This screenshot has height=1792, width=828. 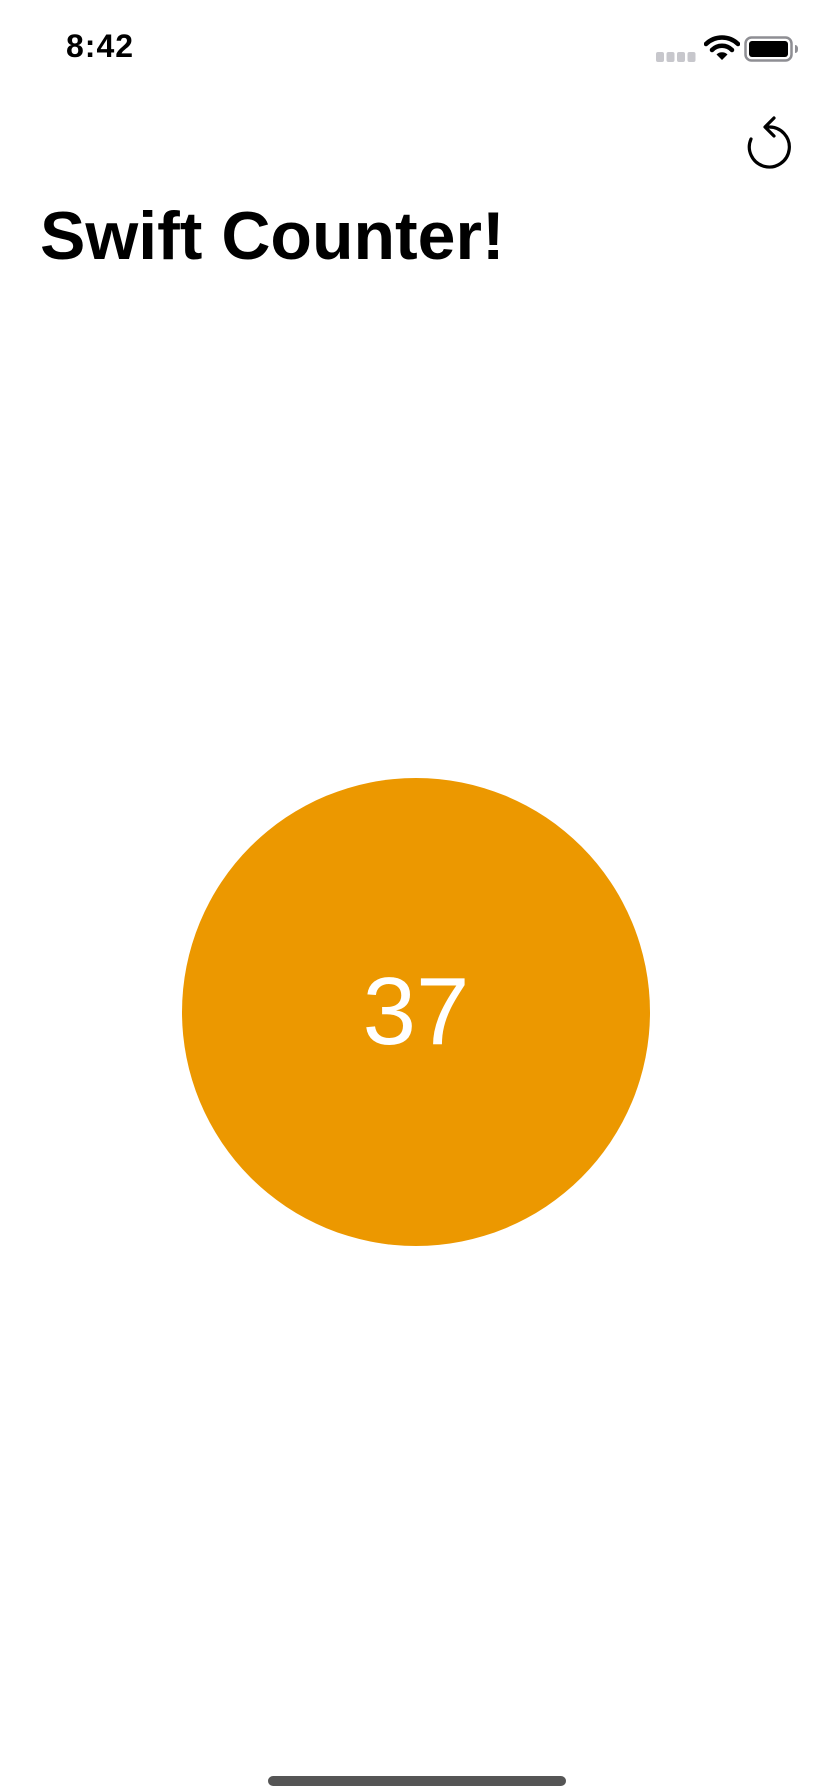 I want to click on reset-button, so click(x=769, y=141).